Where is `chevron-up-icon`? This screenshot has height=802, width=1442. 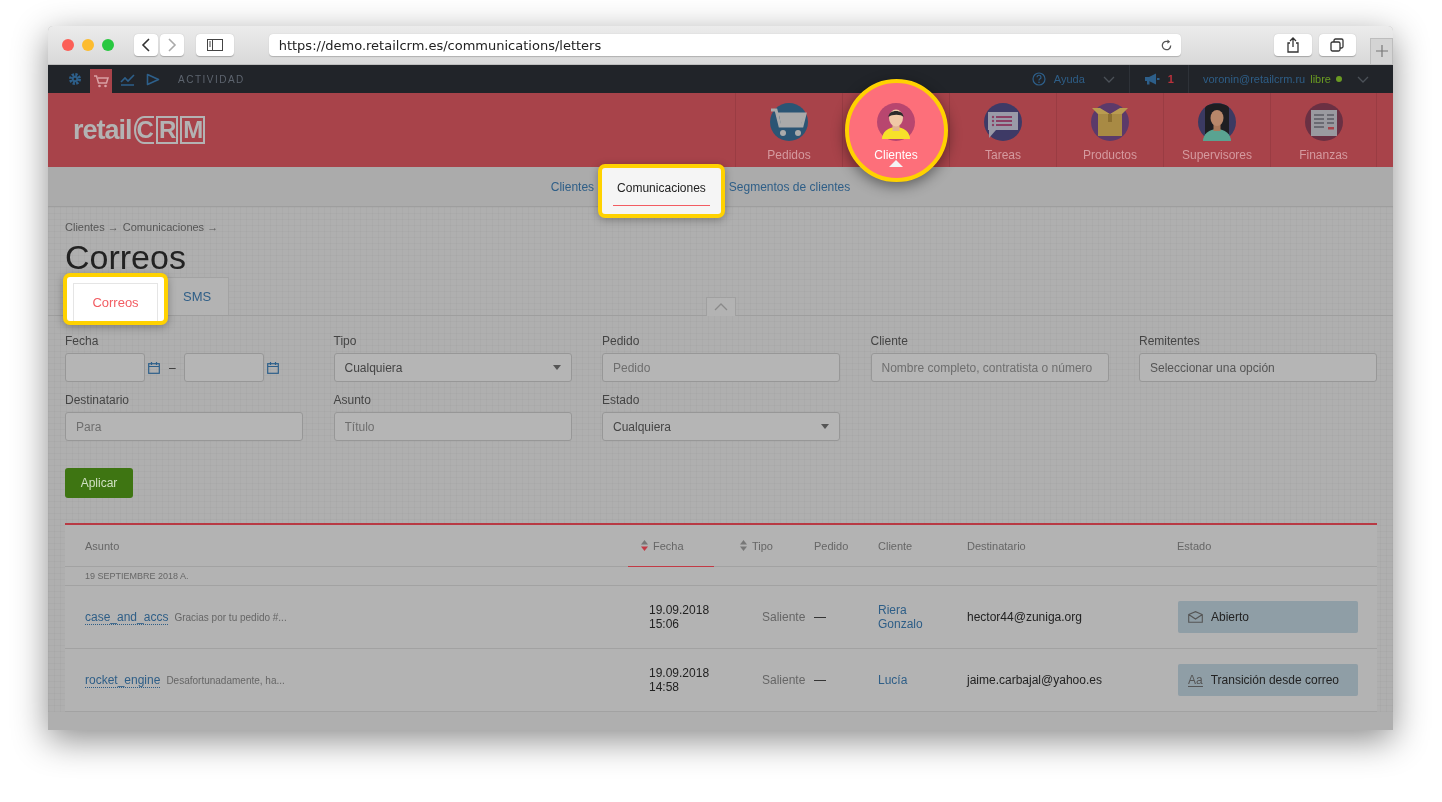 chevron-up-icon is located at coordinates (721, 307).